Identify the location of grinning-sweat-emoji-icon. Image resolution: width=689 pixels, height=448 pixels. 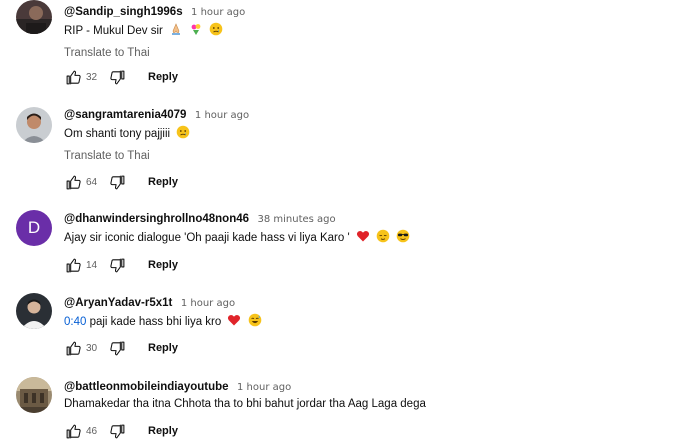
(254, 320).